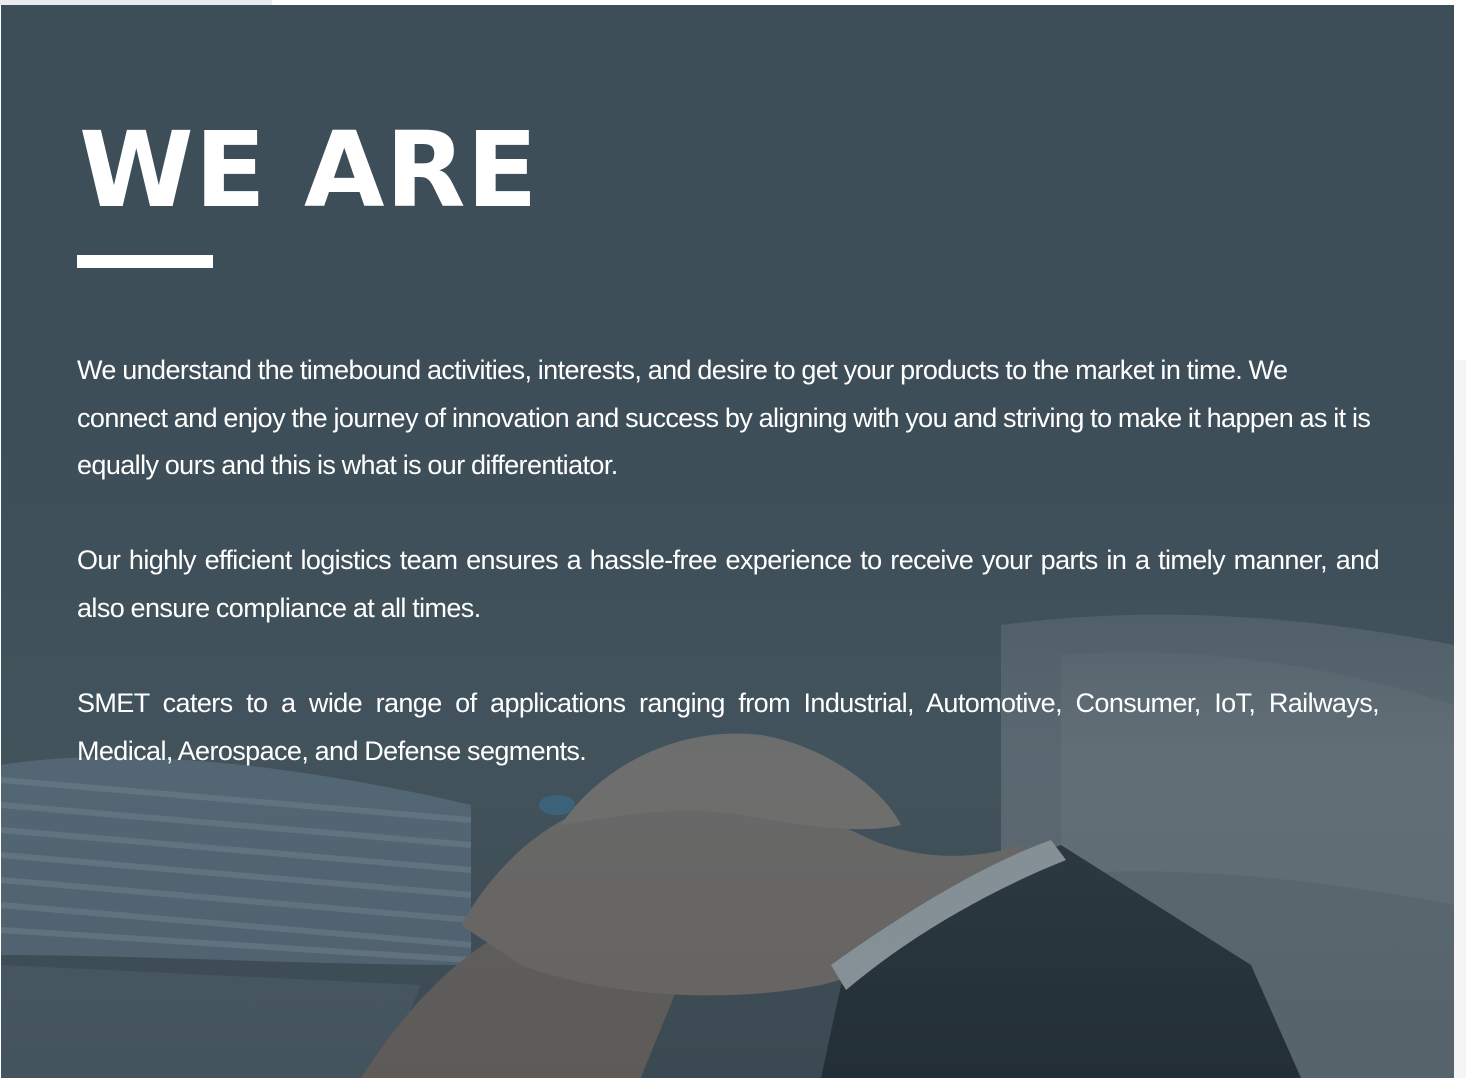  Describe the element at coordinates (1460, 719) in the screenshot. I see `side-strip` at that location.